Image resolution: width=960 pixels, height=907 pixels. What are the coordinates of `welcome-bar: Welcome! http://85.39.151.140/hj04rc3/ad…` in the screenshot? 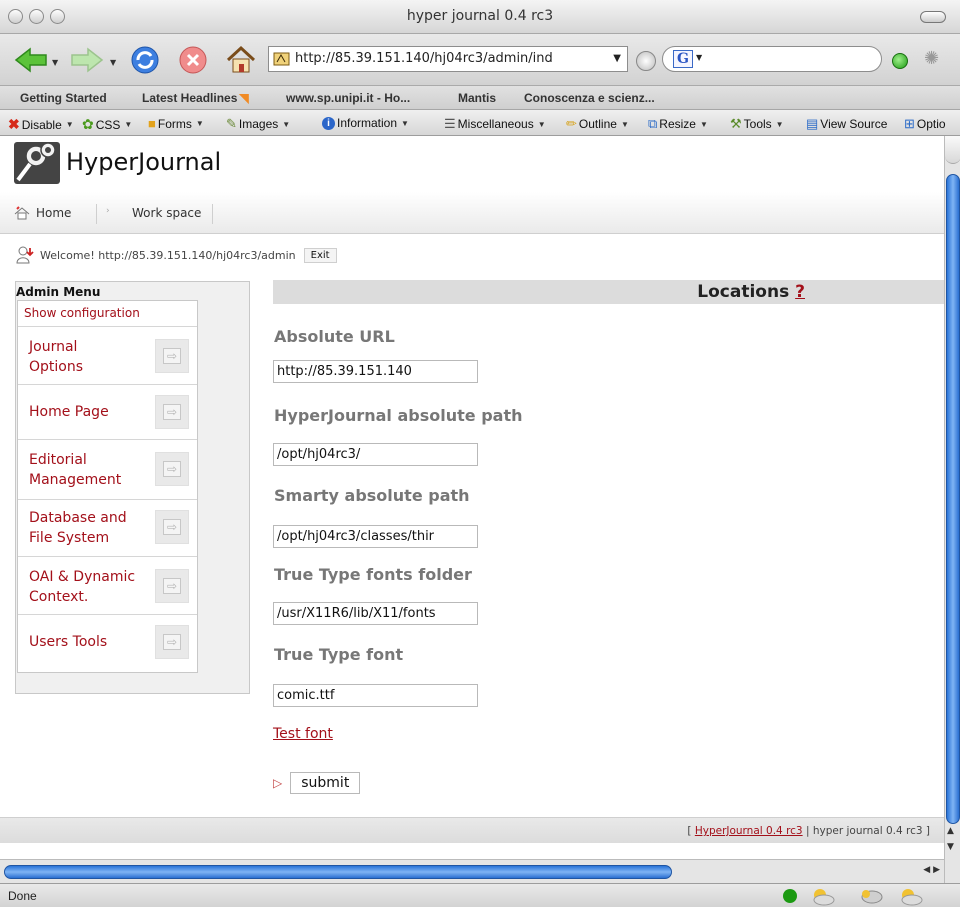 It's located at (176, 255).